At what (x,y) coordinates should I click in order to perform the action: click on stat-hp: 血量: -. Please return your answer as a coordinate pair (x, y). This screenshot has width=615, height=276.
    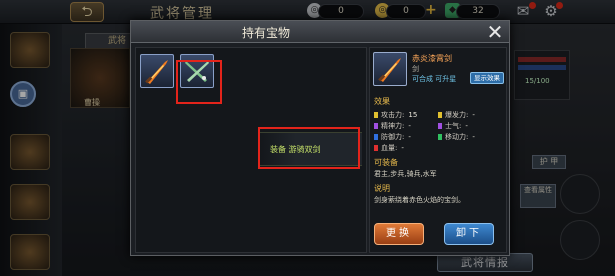
    Looking at the image, I should click on (389, 148).